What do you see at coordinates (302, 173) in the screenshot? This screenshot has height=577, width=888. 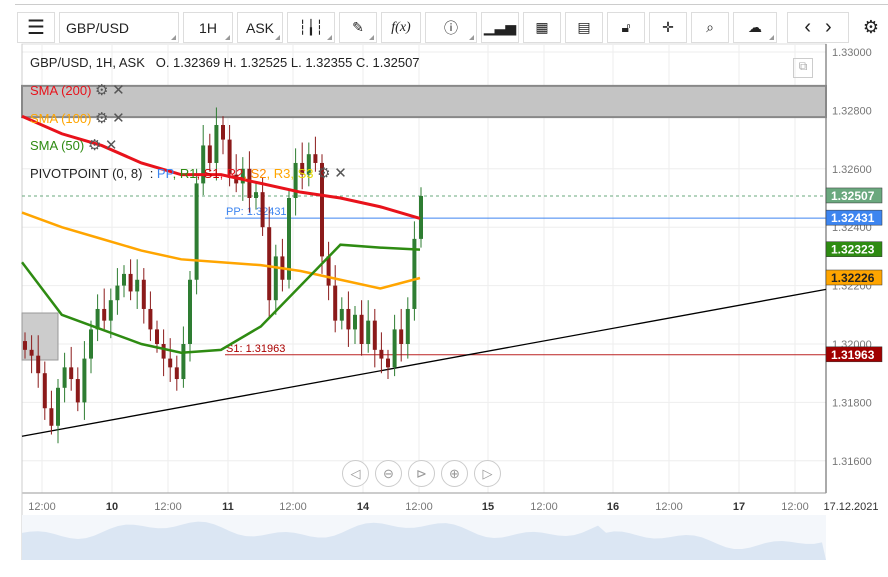 I see `pivot-item-s3: , S3` at bounding box center [302, 173].